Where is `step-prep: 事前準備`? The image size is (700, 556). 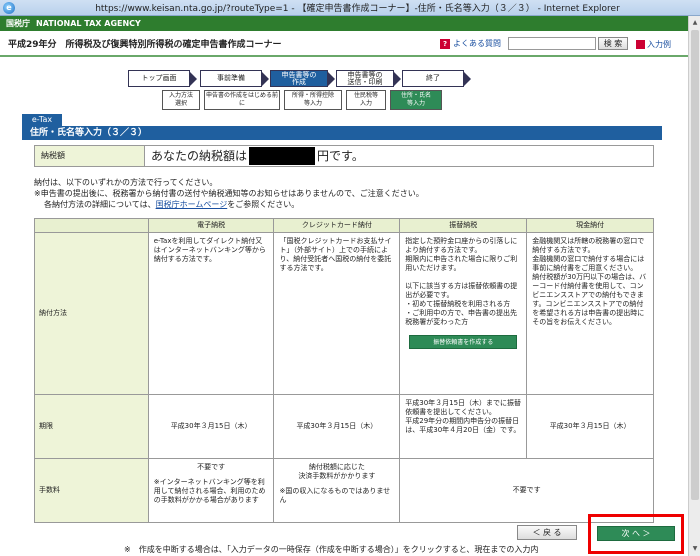
step-prep: 事前準備 is located at coordinates (234, 78).